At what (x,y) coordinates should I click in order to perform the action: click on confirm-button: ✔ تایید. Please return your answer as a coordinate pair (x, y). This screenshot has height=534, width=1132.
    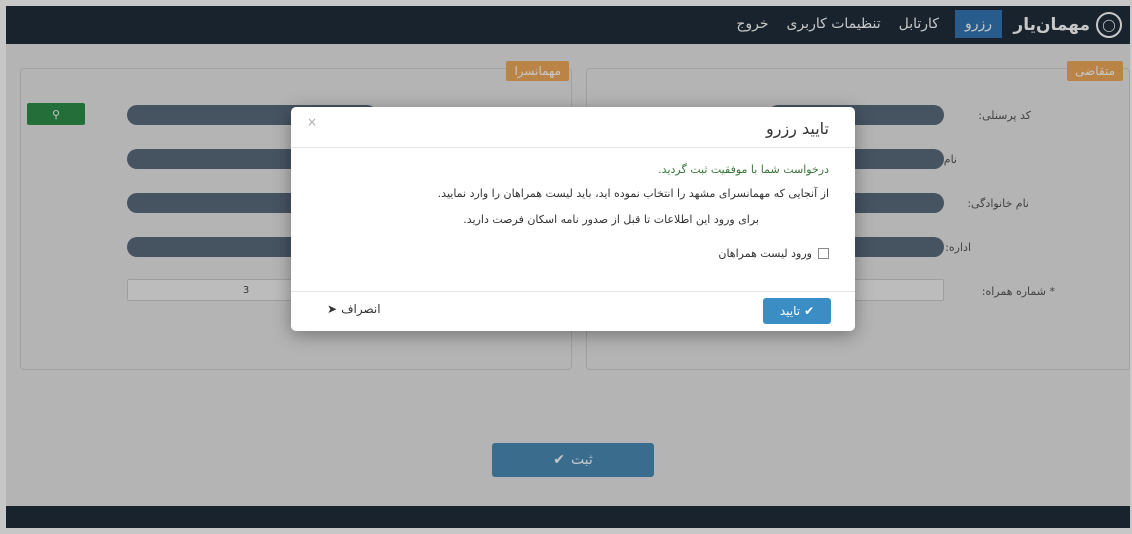
    Looking at the image, I should click on (797, 311).